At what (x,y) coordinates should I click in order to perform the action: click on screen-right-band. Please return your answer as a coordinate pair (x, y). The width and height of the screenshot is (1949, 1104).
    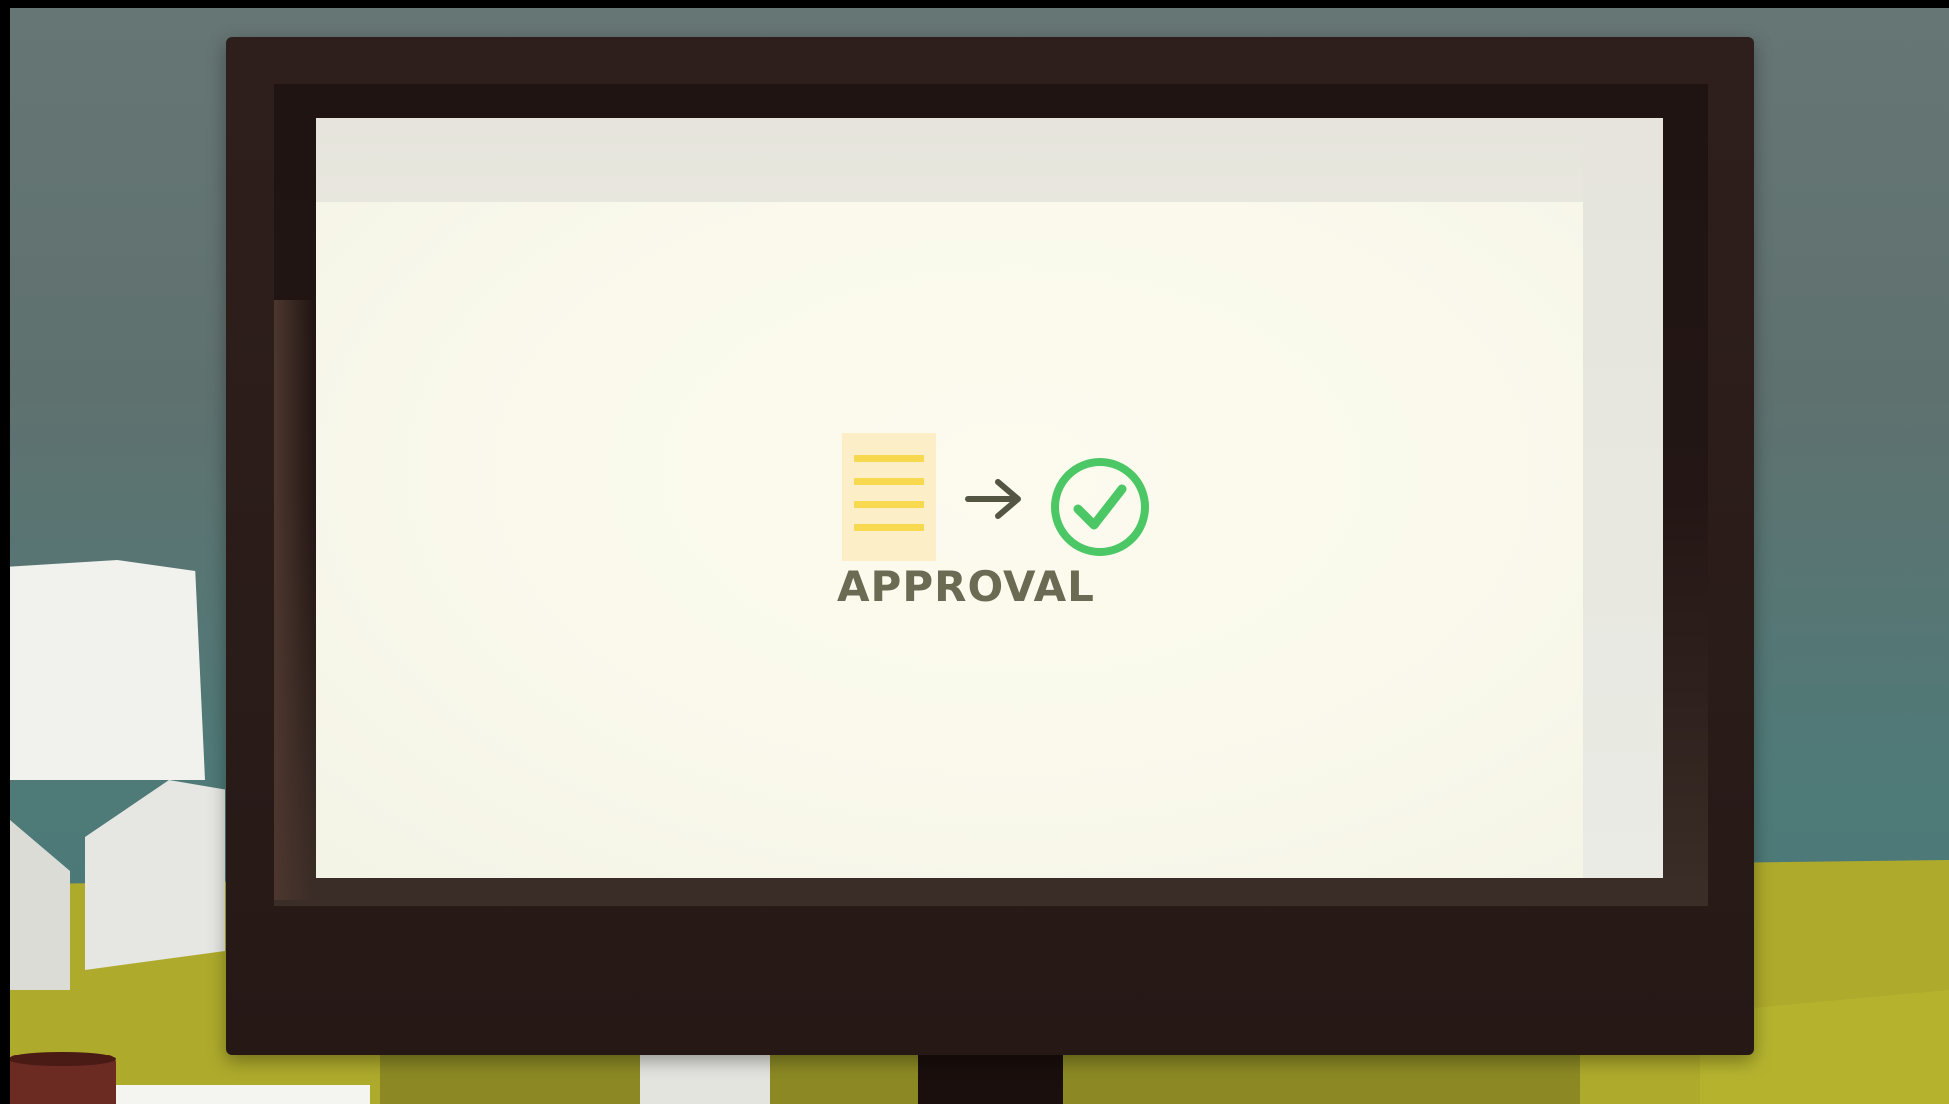
    Looking at the image, I should click on (1623, 498).